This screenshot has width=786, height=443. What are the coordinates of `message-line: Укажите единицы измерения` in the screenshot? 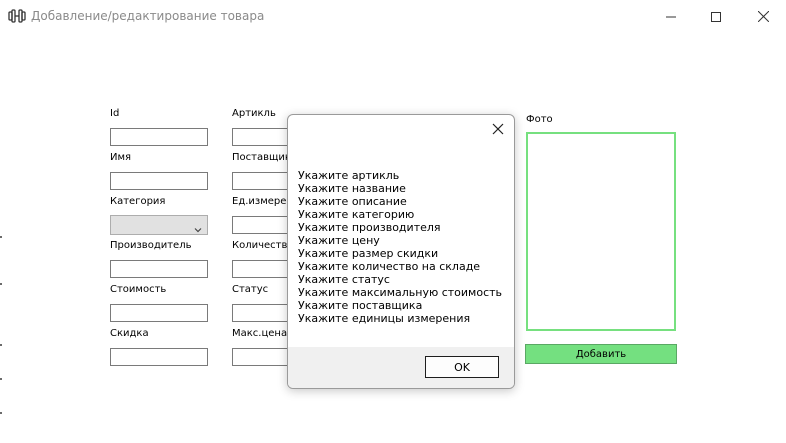 It's located at (384, 318).